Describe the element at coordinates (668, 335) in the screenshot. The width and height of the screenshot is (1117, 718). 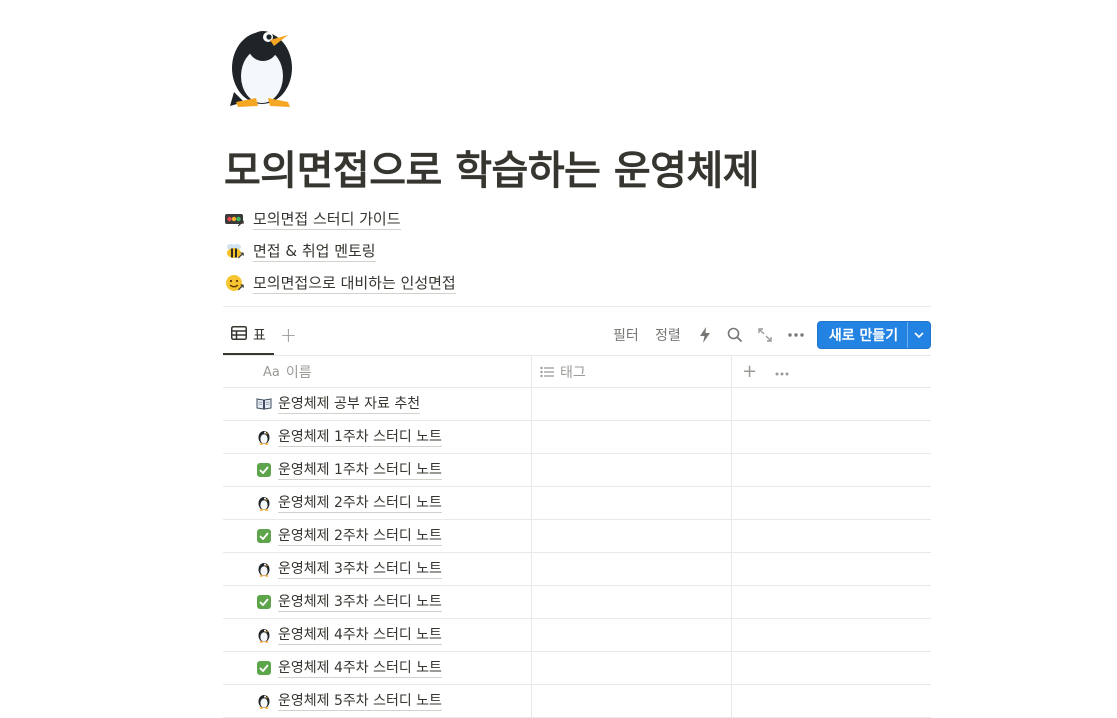
I see `sort-button: 정렬` at that location.